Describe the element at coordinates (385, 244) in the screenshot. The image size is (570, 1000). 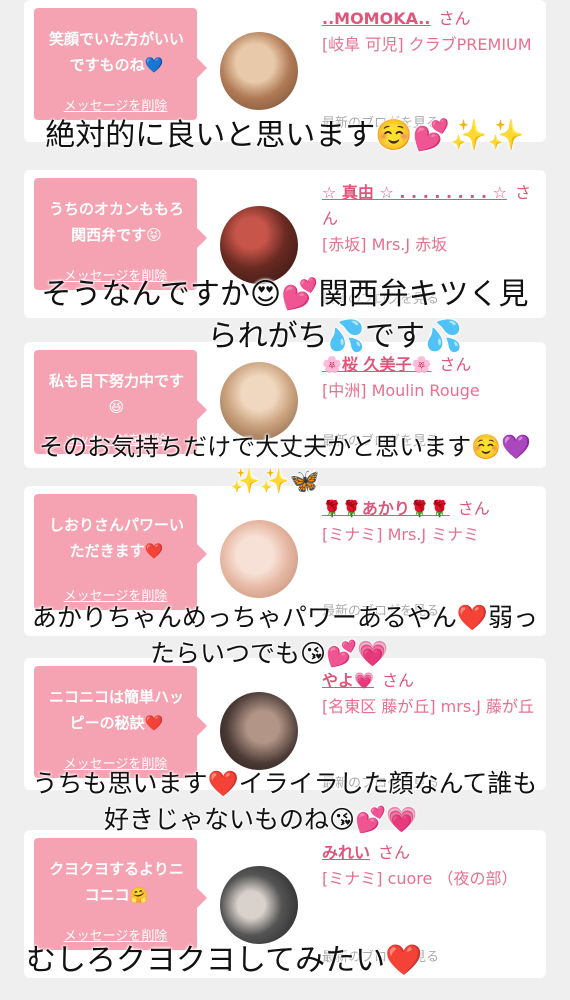
I see `shop-name: [赤坂] Mrs.J 赤坂` at that location.